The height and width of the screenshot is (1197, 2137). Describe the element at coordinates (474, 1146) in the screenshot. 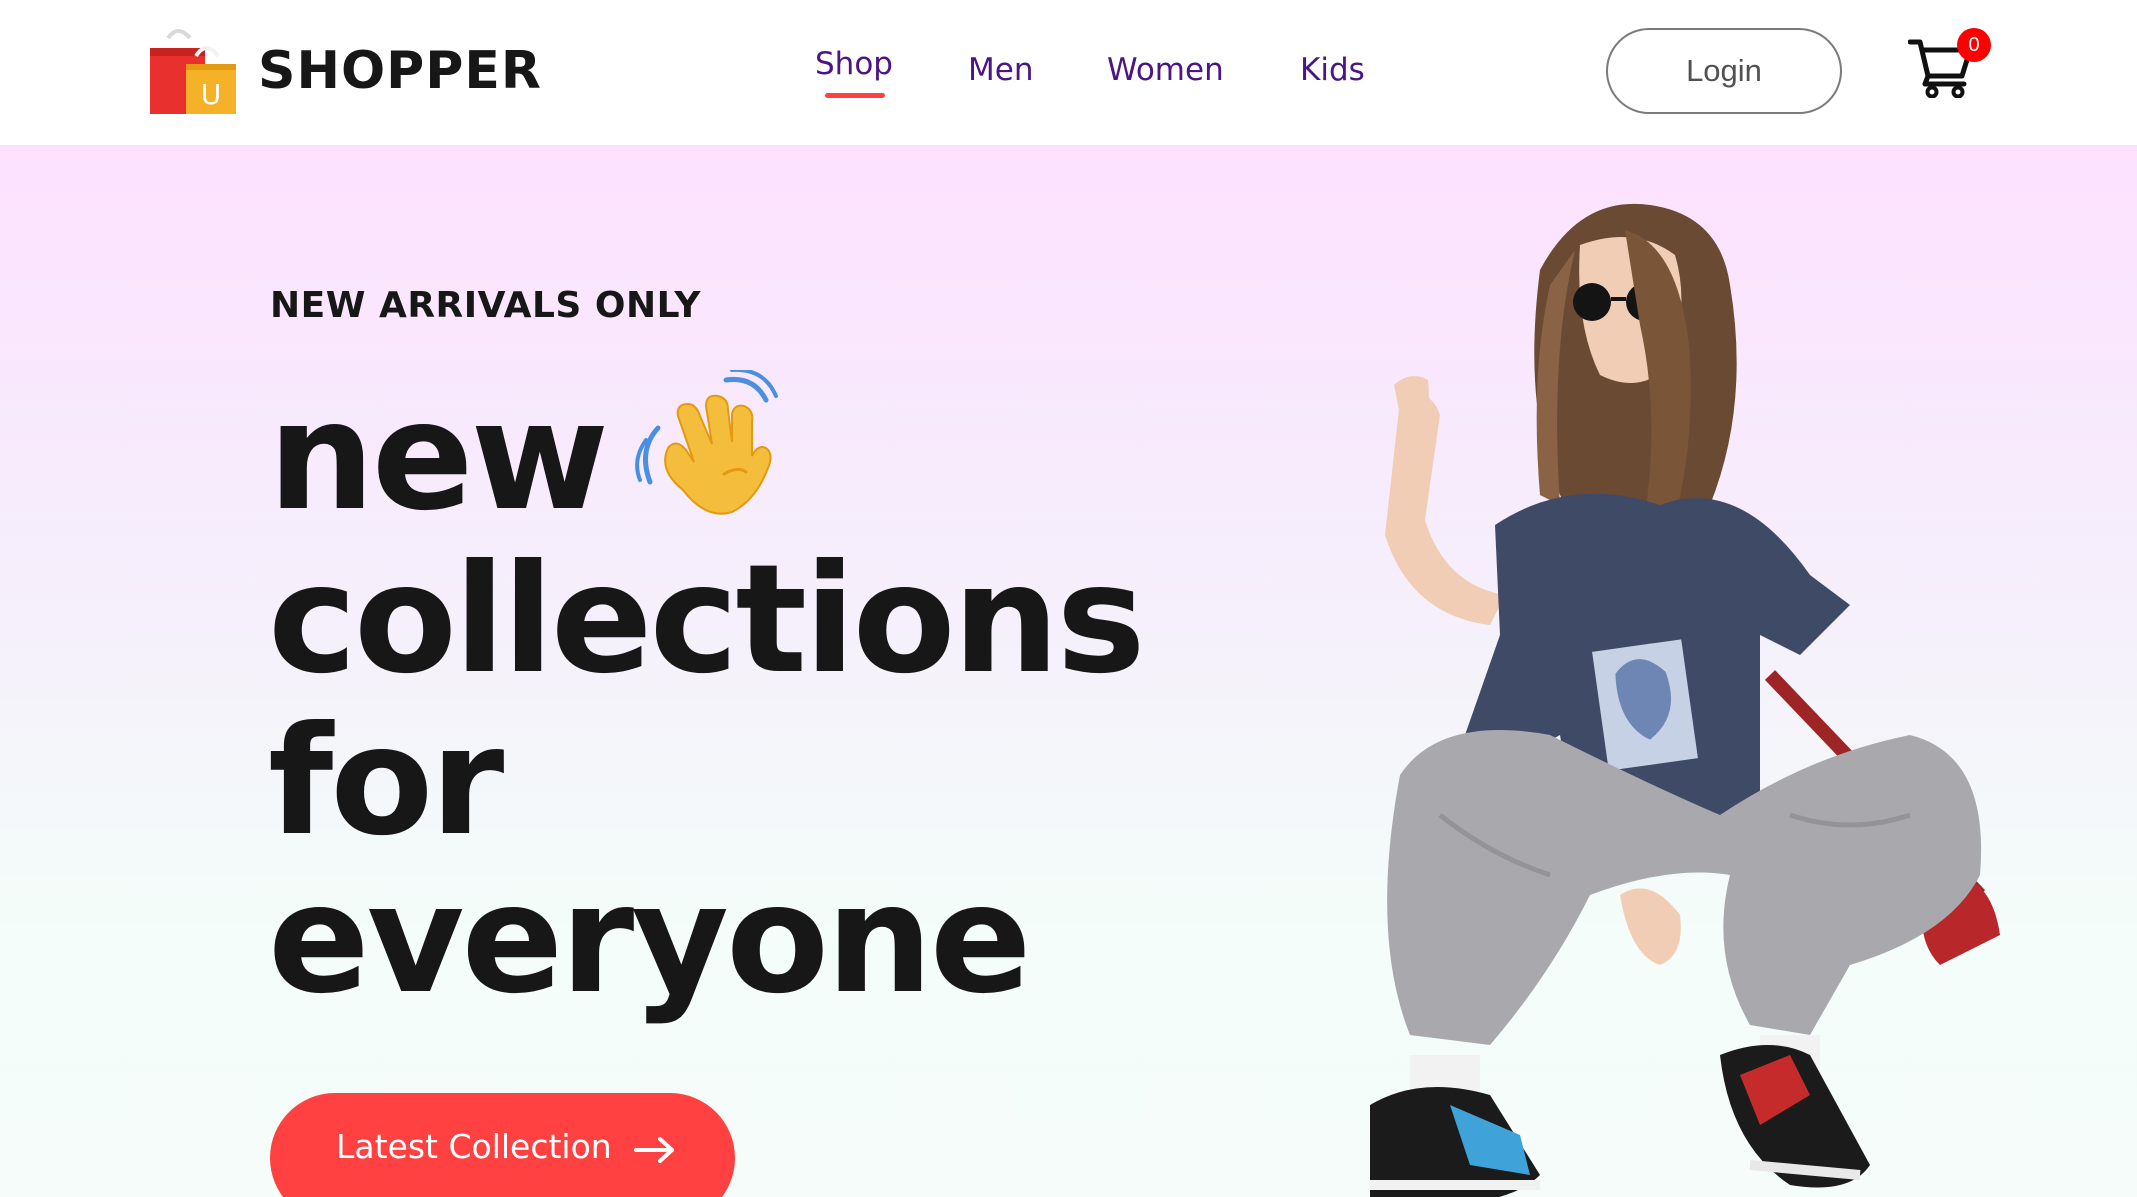

I see `cta-label: Latest Collection` at that location.